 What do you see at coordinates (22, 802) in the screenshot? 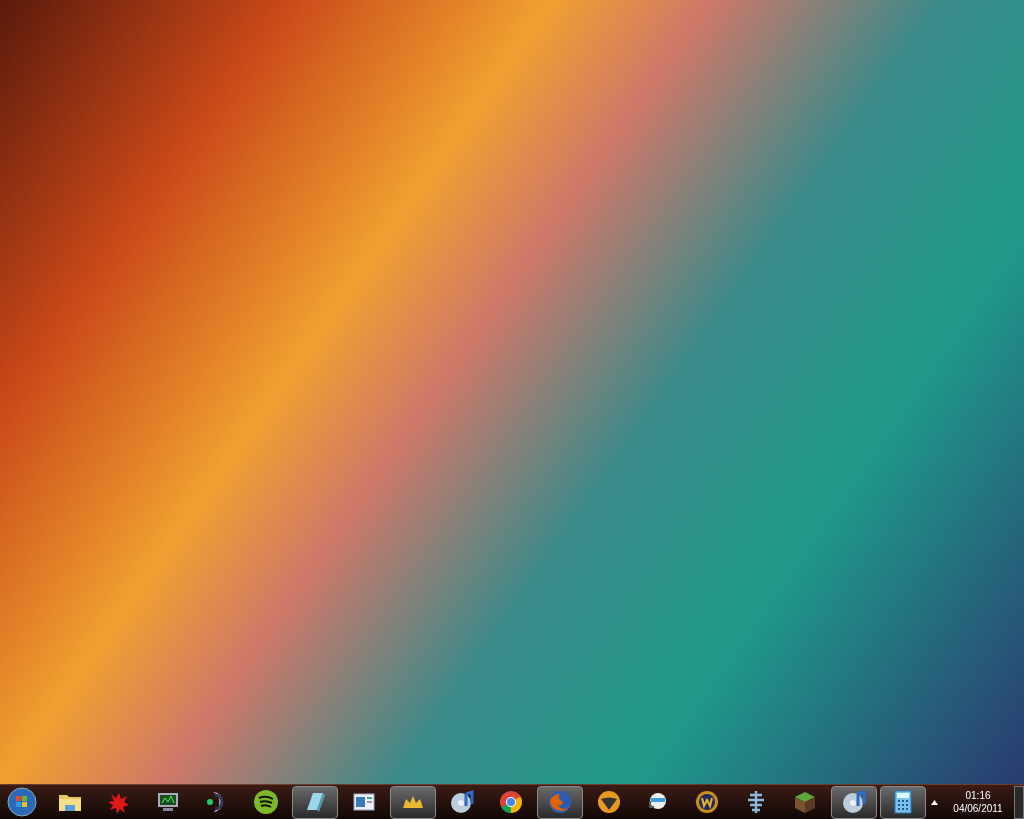
I see `start-orb-icon` at bounding box center [22, 802].